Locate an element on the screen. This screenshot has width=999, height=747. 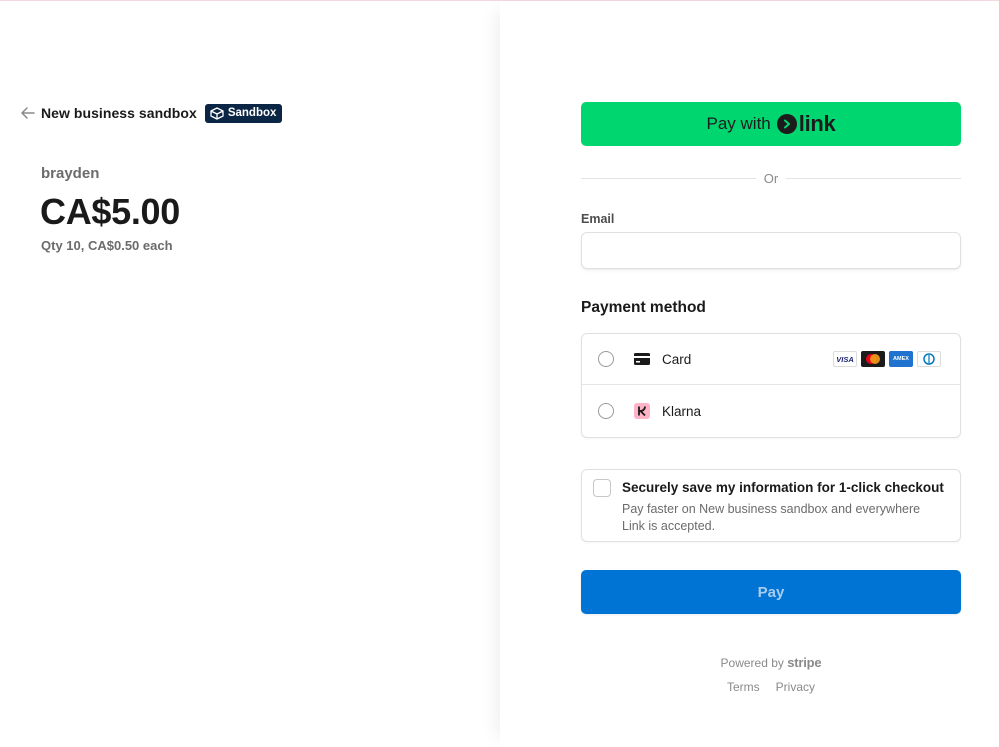
pay-with-link-button: Pay with link is located at coordinates (771, 124).